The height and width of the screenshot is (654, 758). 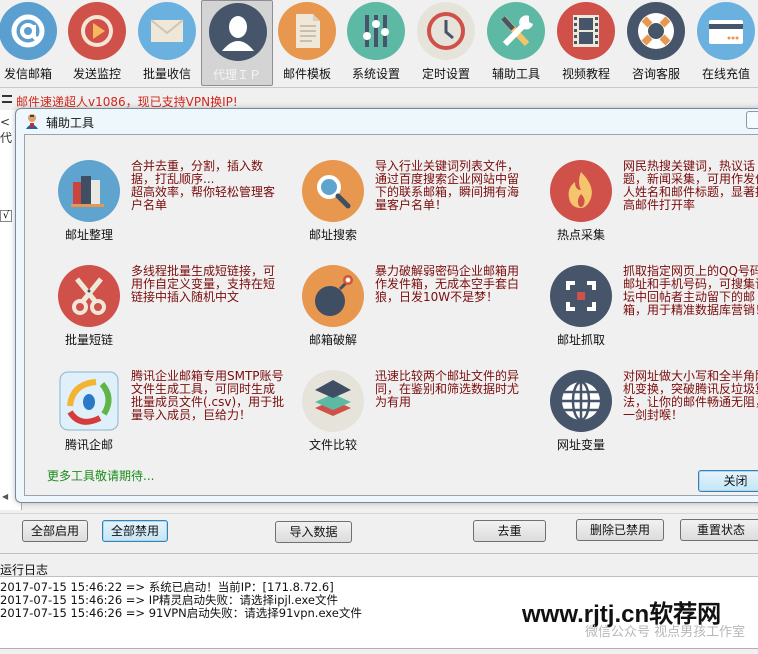 I want to click on toolbar-label: 邮件模板, so click(x=306, y=74).